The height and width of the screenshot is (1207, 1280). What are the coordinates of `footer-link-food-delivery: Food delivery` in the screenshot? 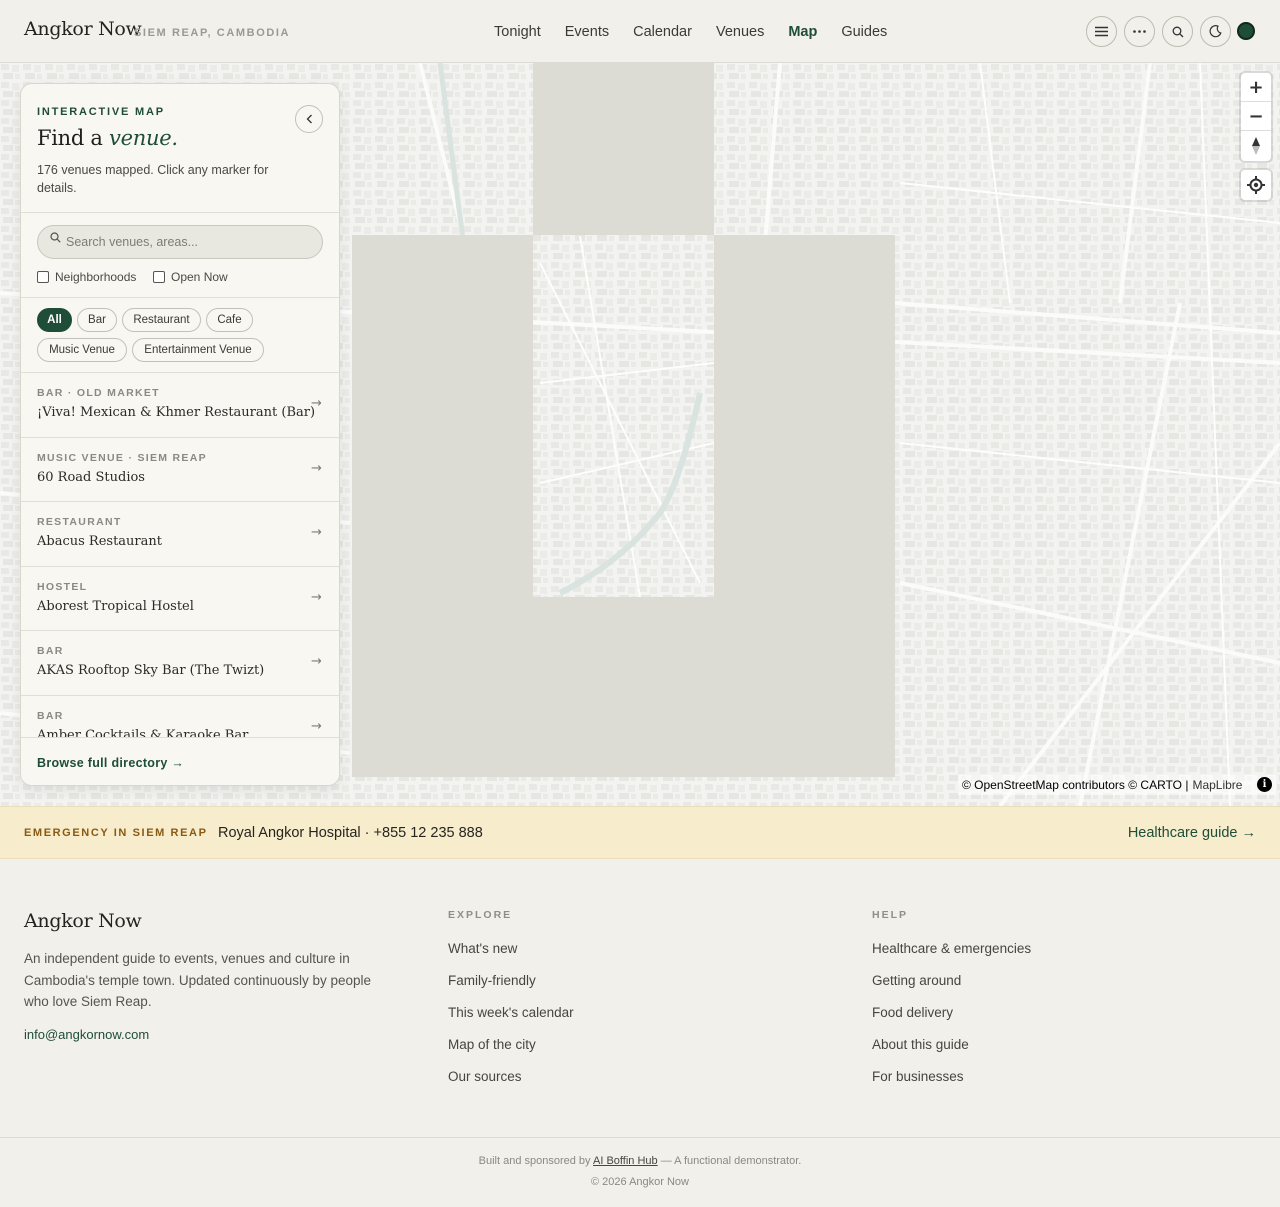 It's located at (951, 1021).